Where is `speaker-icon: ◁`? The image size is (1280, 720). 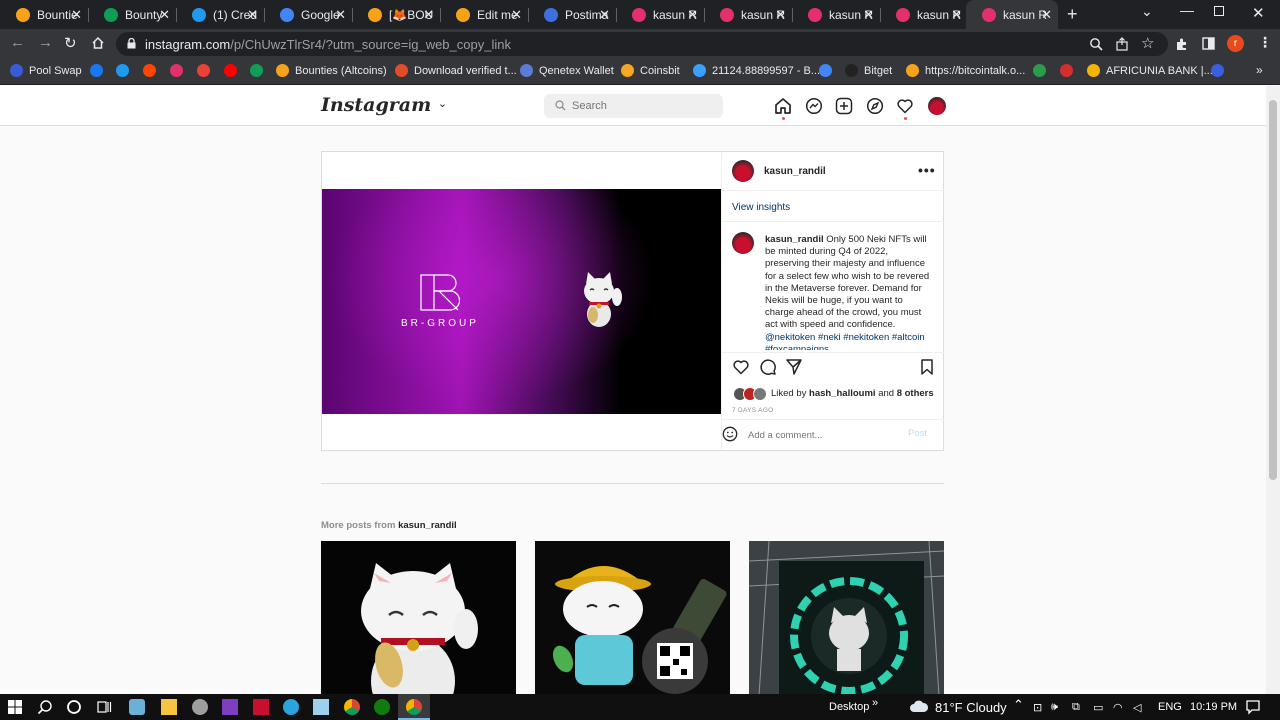
speaker-icon: ◁ is located at coordinates (1137, 707).